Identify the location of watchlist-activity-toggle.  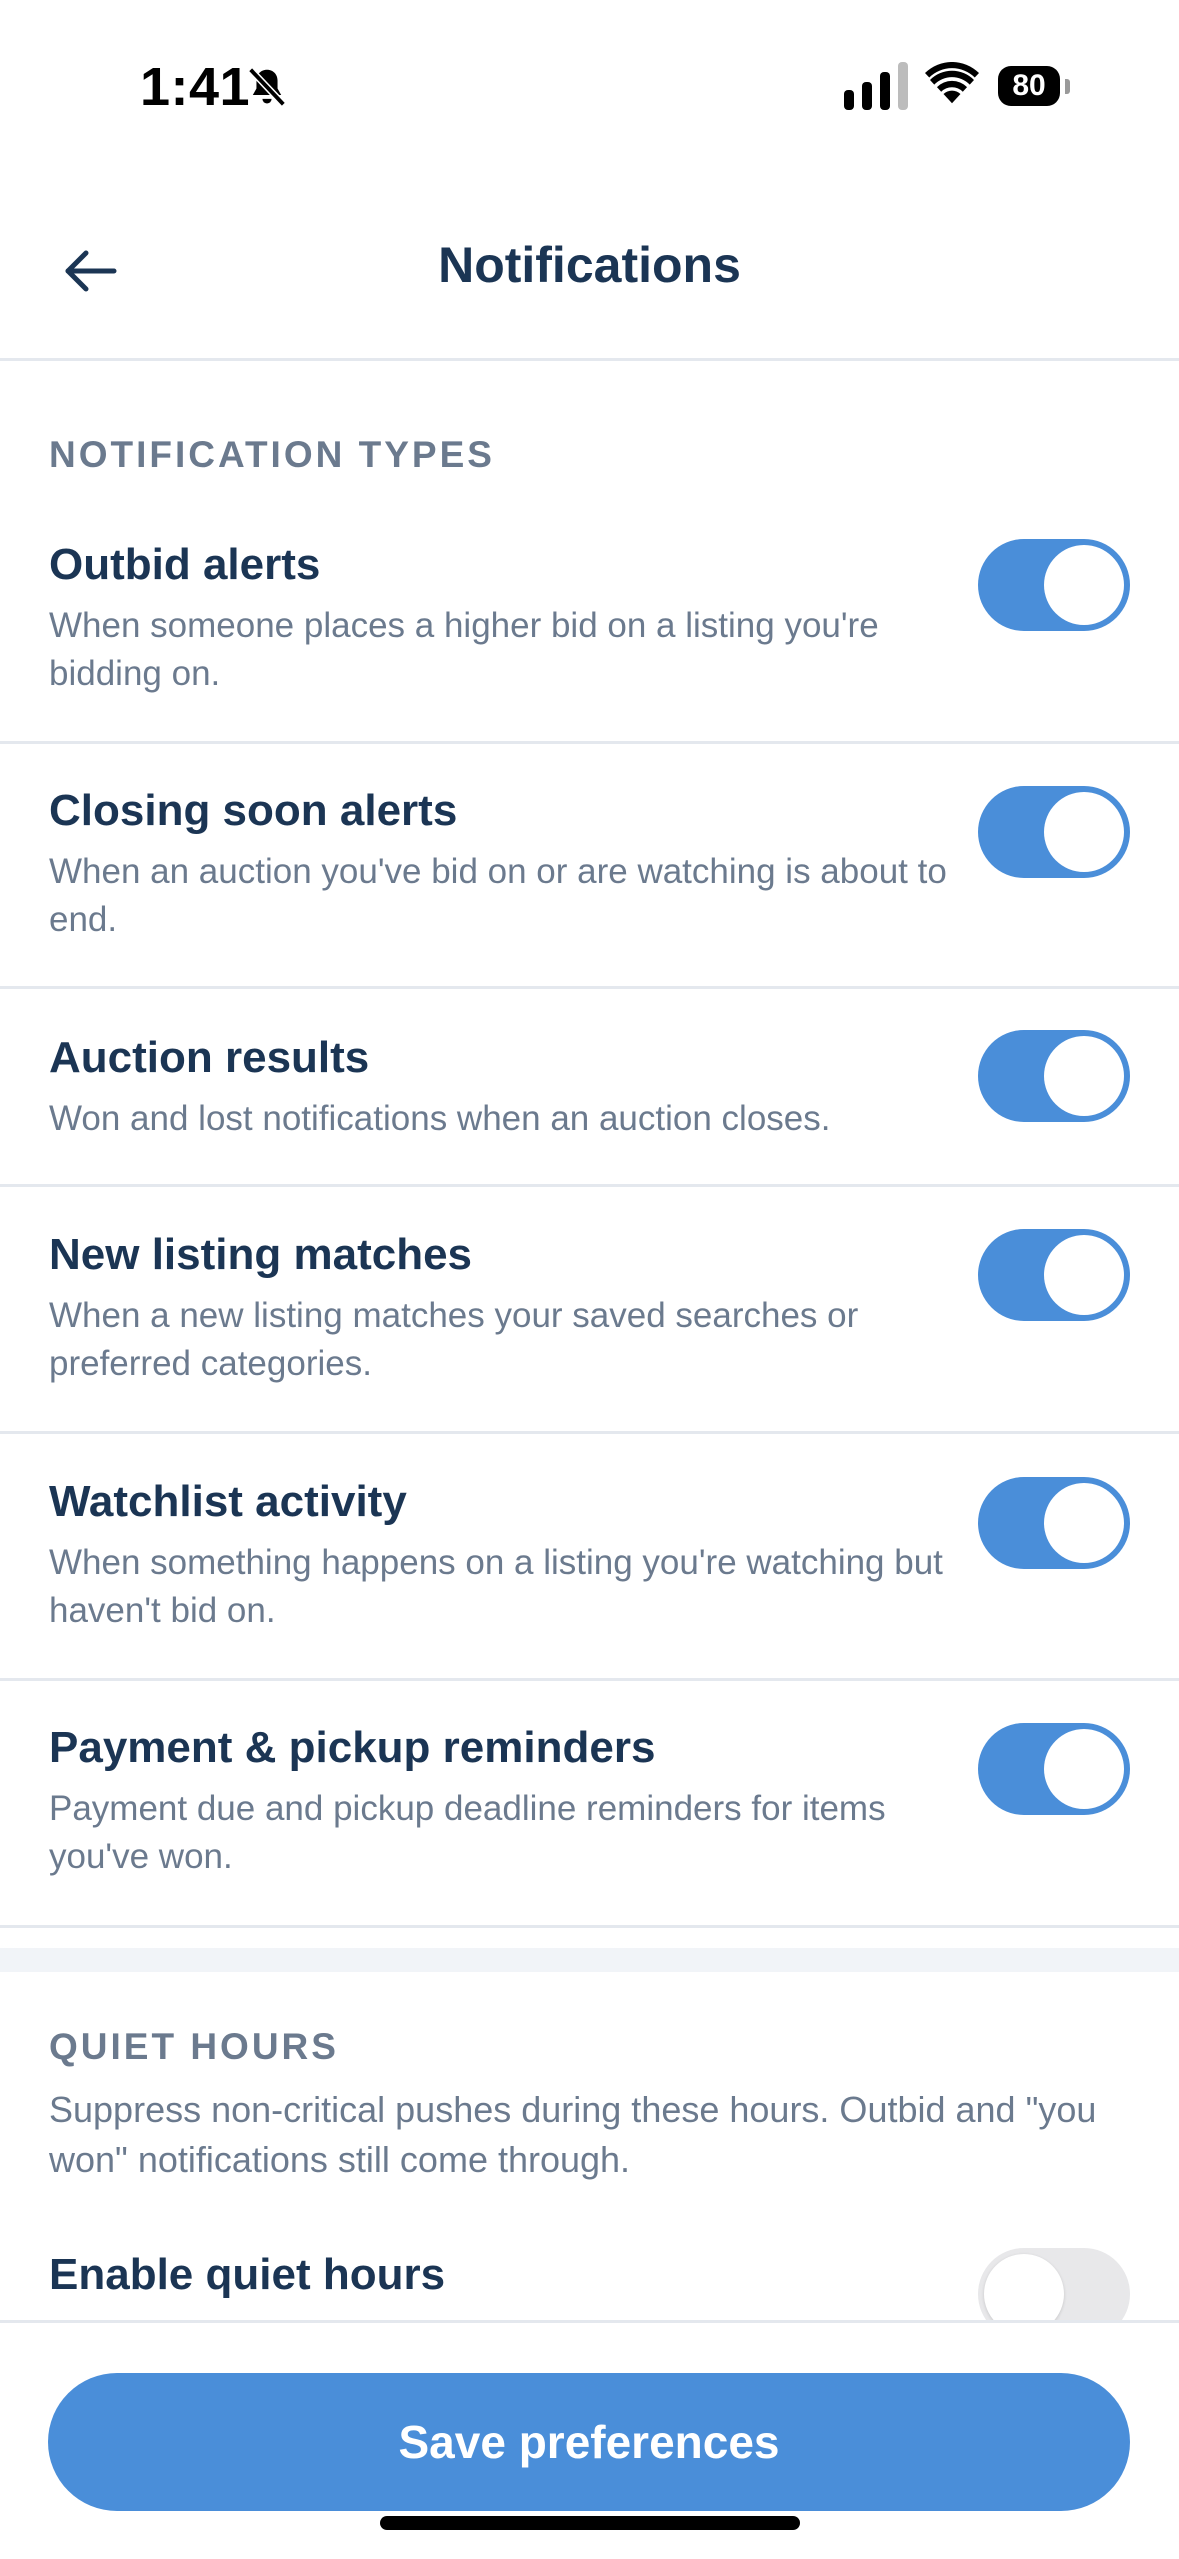
(1054, 1523).